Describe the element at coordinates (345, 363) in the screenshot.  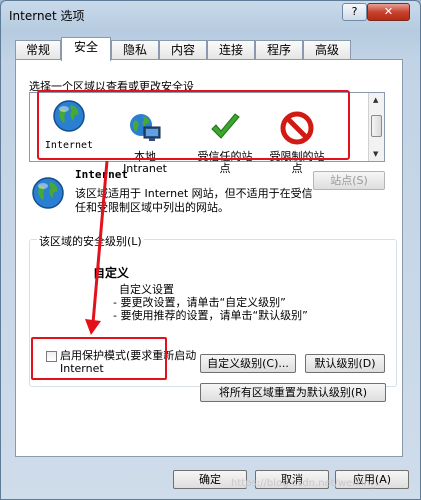
I see `default-level-button: 默认级别(D)` at that location.